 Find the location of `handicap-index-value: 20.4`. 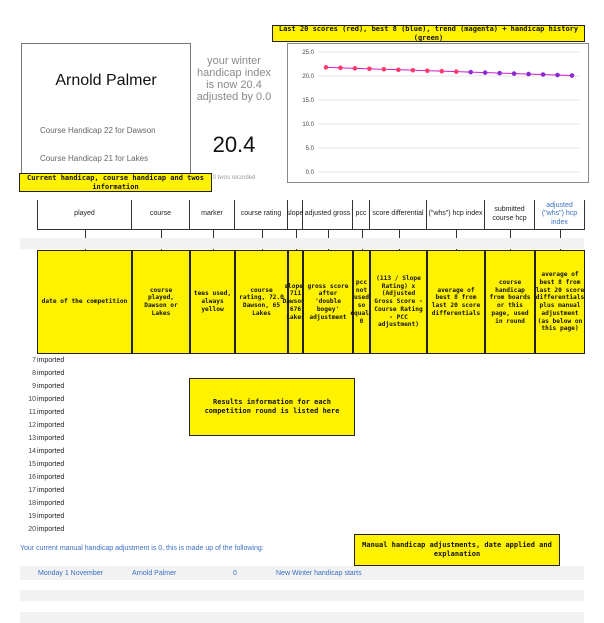

handicap-index-value: 20.4 is located at coordinates (234, 144).